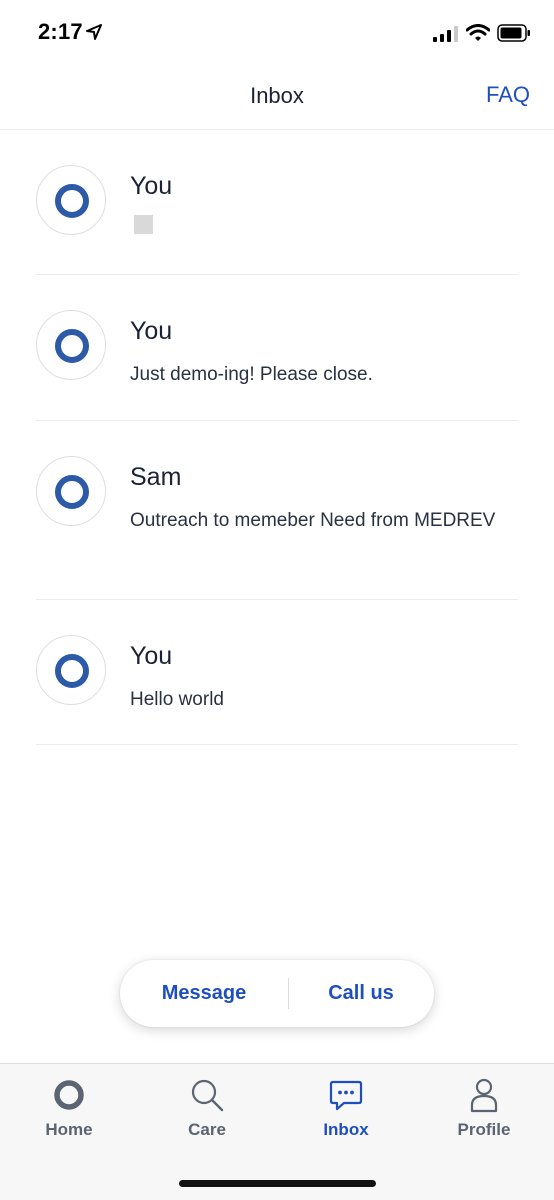 This screenshot has height=1200, width=554. I want to click on chat-bubble-icon, so click(346, 1095).